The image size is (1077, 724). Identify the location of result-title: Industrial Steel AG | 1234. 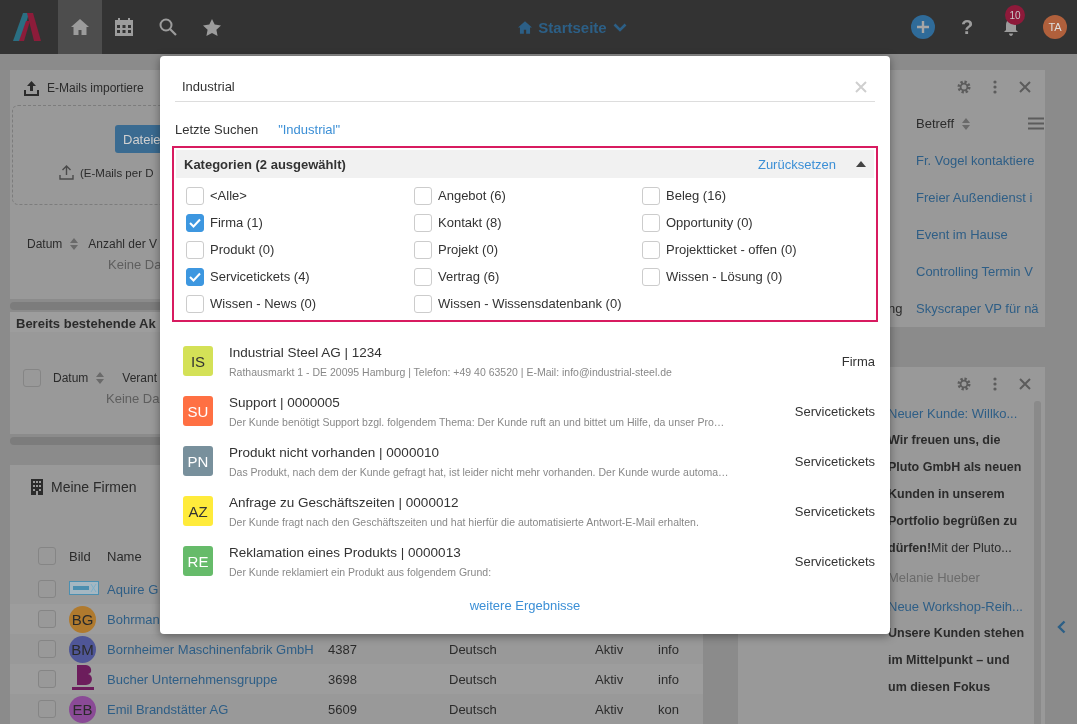
(305, 352).